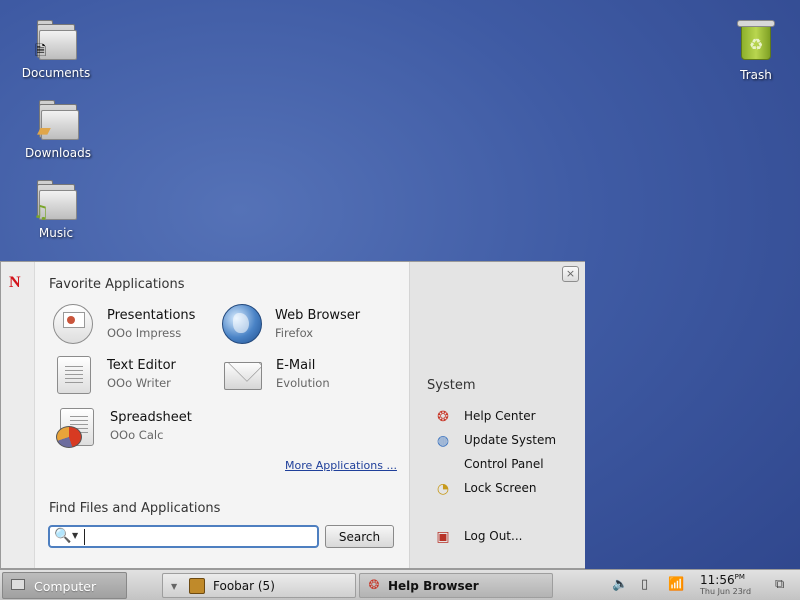  I want to click on novell-logo-icon: N, so click(15, 282).